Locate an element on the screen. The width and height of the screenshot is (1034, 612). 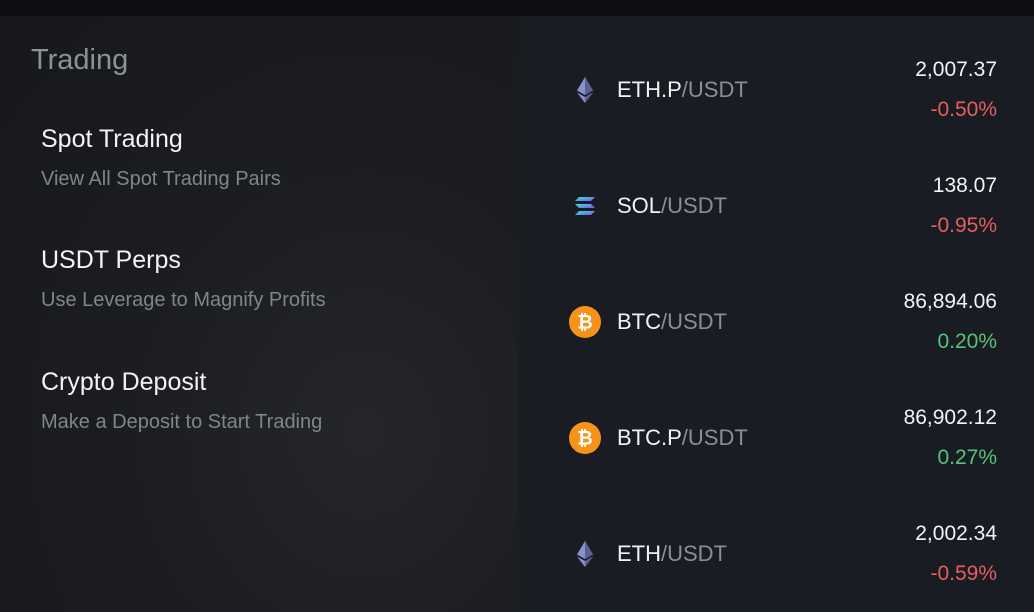
pair-change: -0.59% is located at coordinates (963, 573).